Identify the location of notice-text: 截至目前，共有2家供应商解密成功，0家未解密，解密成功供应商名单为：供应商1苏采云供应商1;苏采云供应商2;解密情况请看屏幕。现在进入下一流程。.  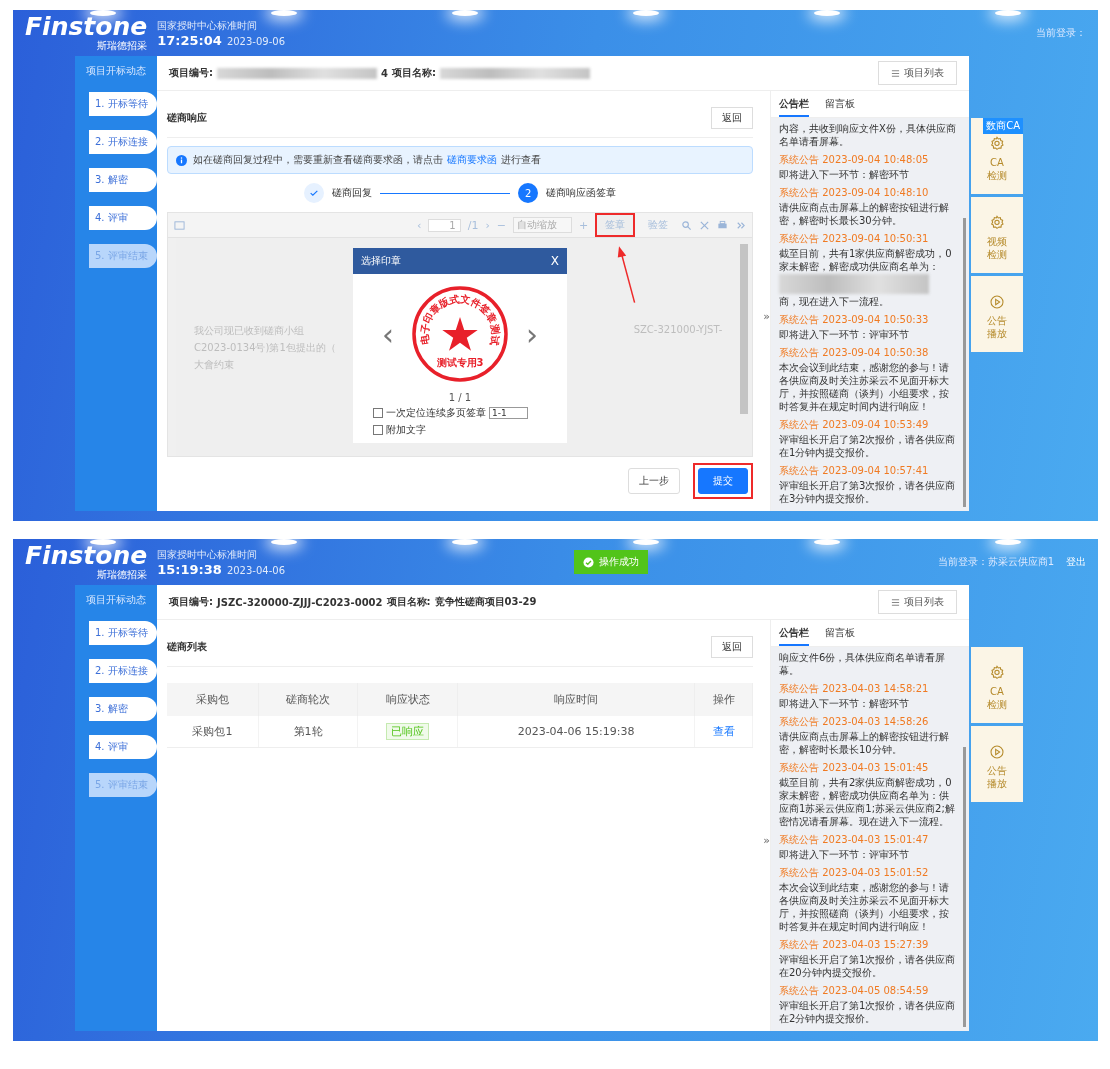
(867, 802).